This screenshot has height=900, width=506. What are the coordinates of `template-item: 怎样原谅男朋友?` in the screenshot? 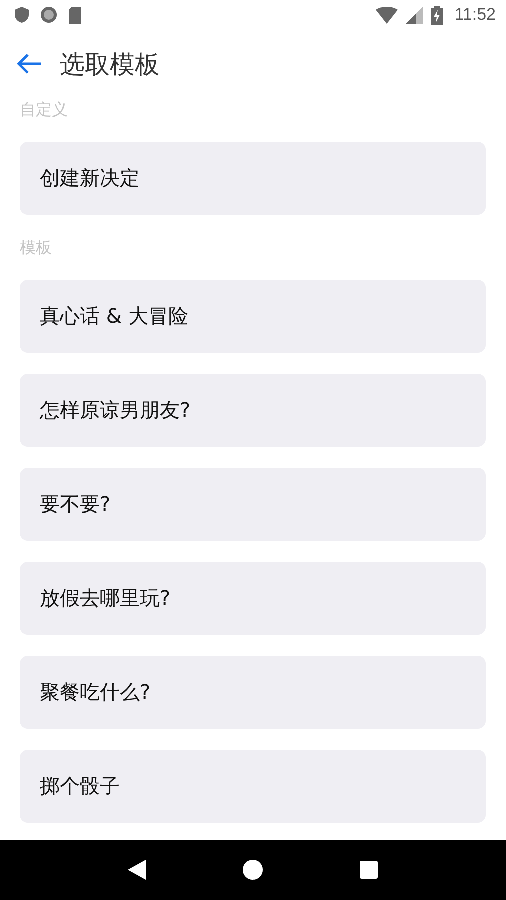 It's located at (253, 410).